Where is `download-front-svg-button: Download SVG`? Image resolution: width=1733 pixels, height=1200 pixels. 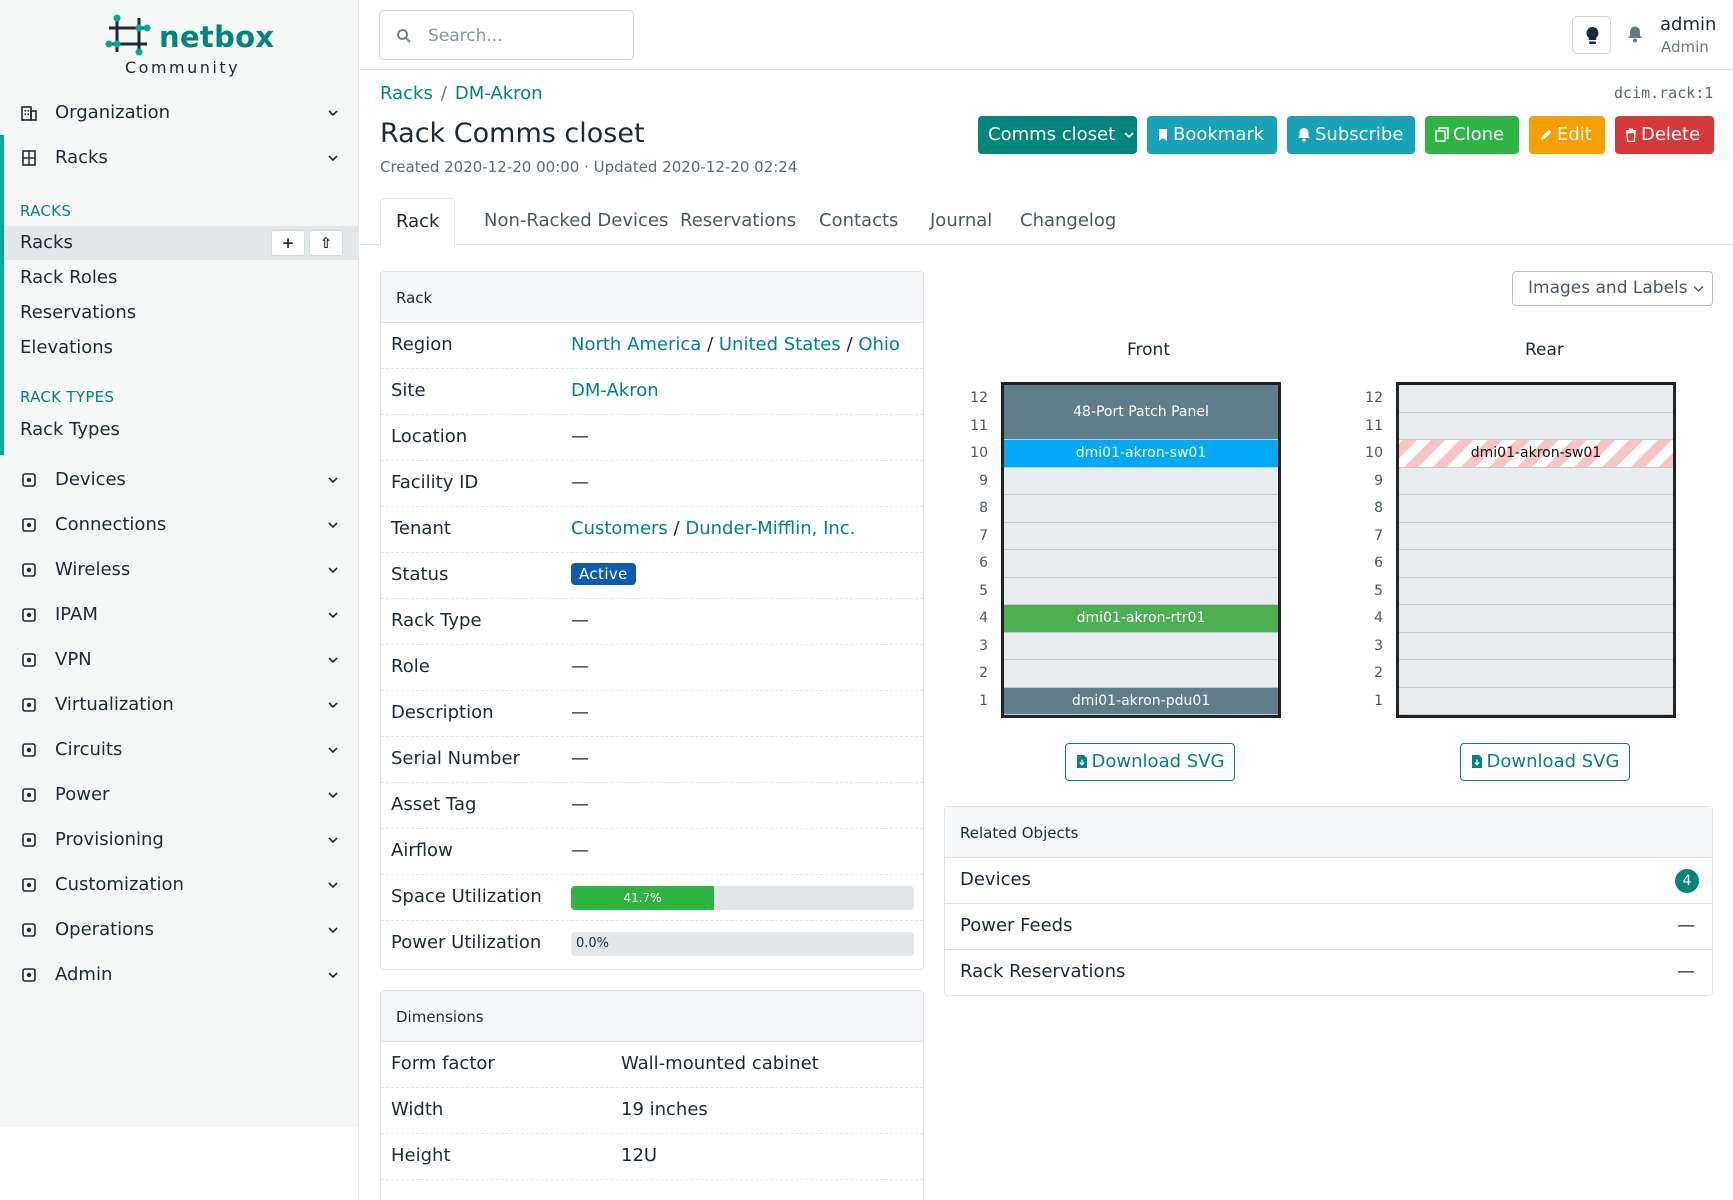 download-front-svg-button: Download SVG is located at coordinates (1150, 762).